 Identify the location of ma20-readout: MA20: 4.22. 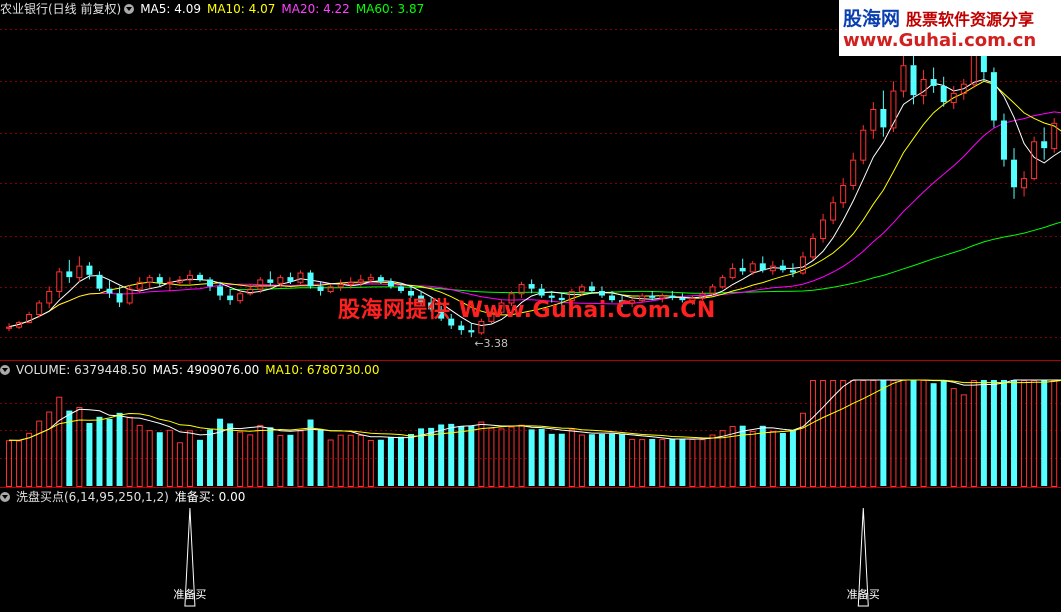
(315, 9).